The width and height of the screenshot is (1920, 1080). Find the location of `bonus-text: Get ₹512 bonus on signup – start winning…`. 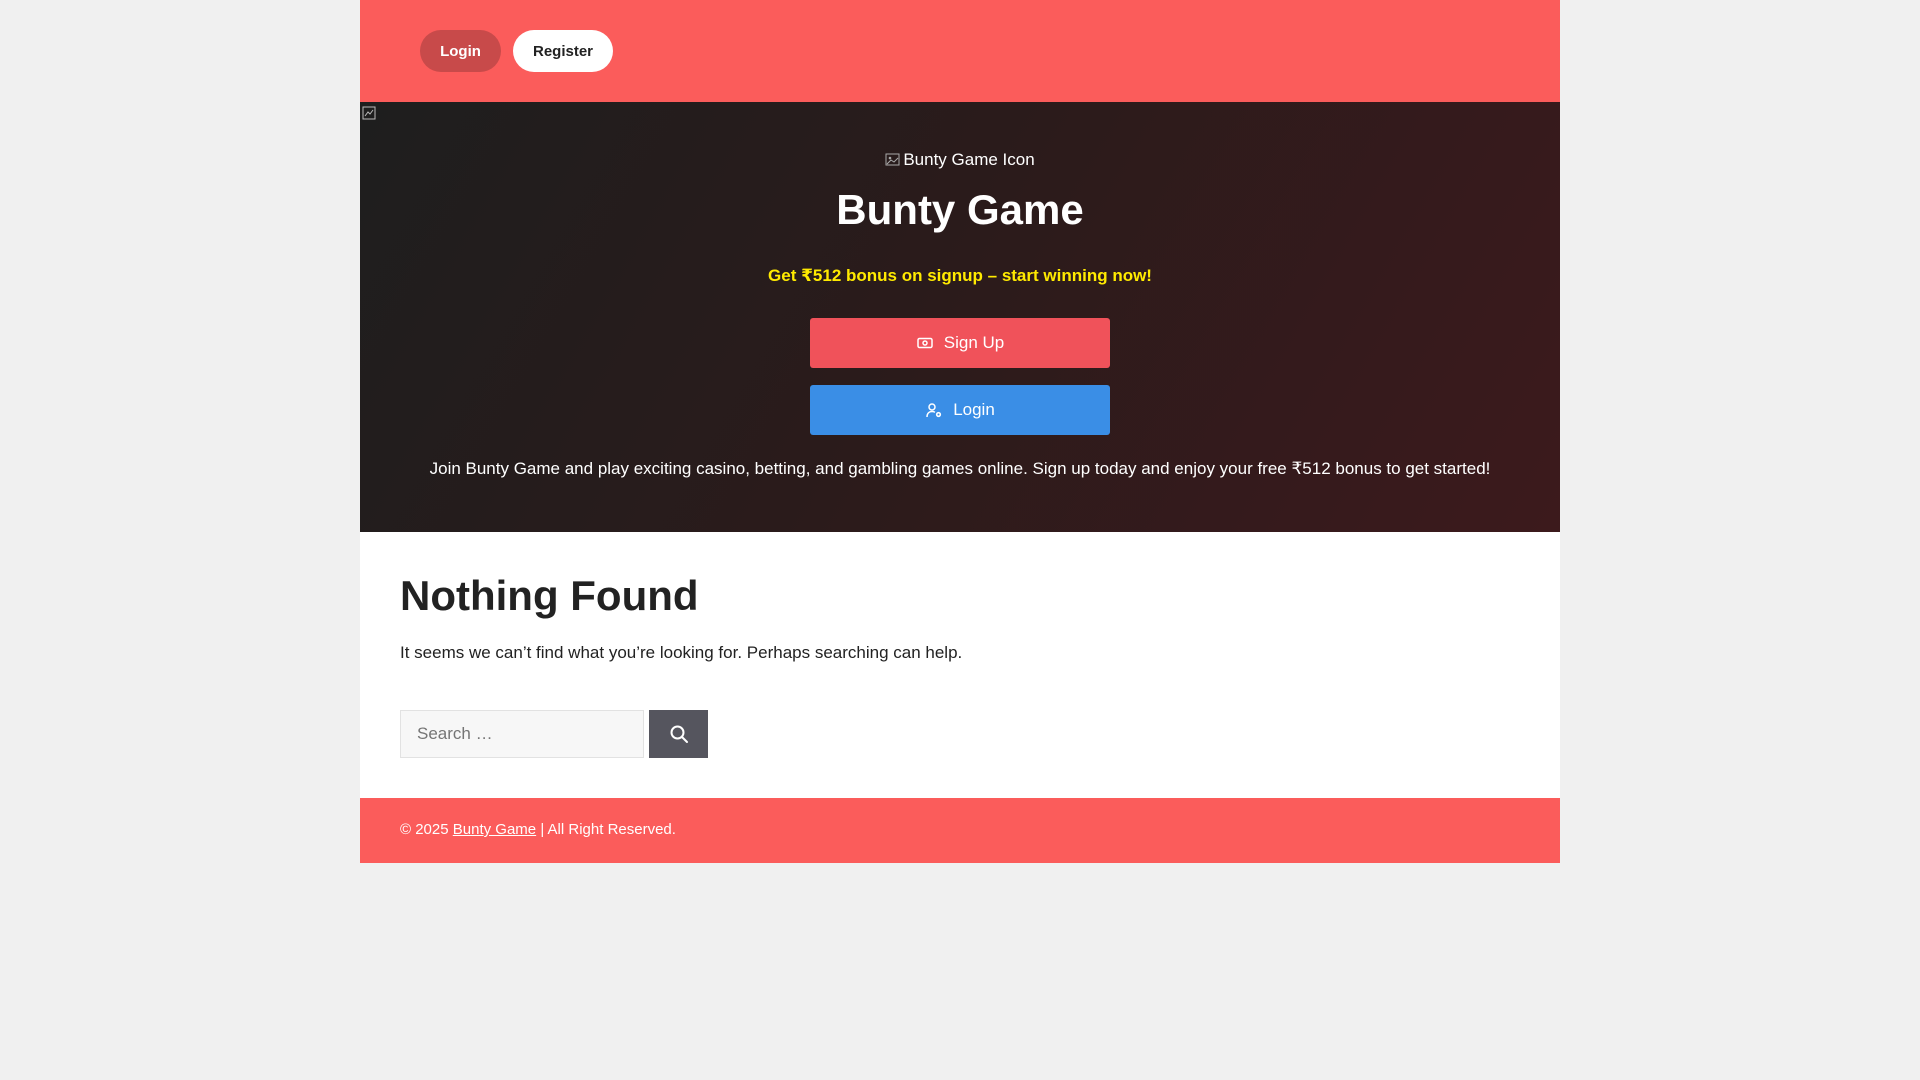

bonus-text: Get ₹512 bonus on signup – start winning… is located at coordinates (960, 275).